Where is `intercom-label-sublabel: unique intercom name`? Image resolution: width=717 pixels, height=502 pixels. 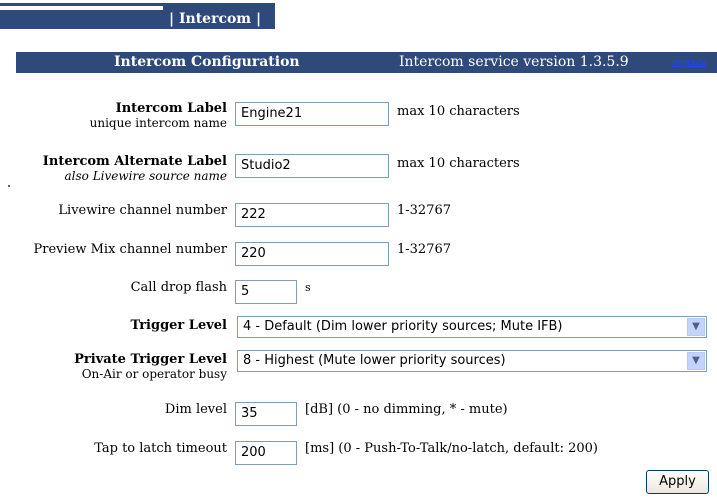
intercom-label-sublabel: unique intercom name is located at coordinates (158, 123).